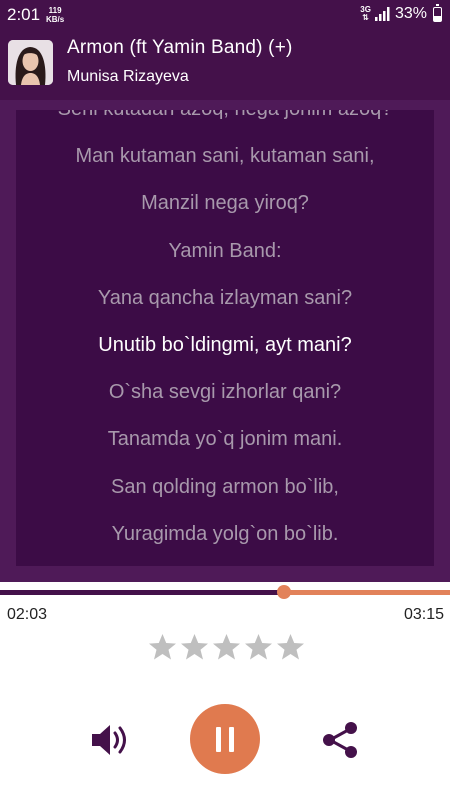  Describe the element at coordinates (128, 76) in the screenshot. I see `artist-name: Munisa Rizayeva` at that location.